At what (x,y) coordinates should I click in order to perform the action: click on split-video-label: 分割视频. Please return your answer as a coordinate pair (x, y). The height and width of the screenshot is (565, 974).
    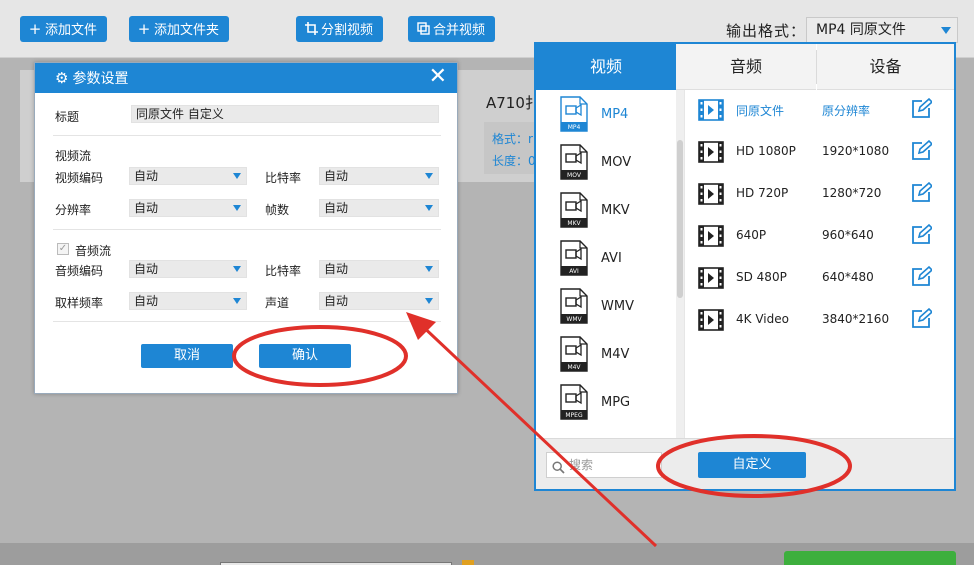
    Looking at the image, I should click on (347, 30).